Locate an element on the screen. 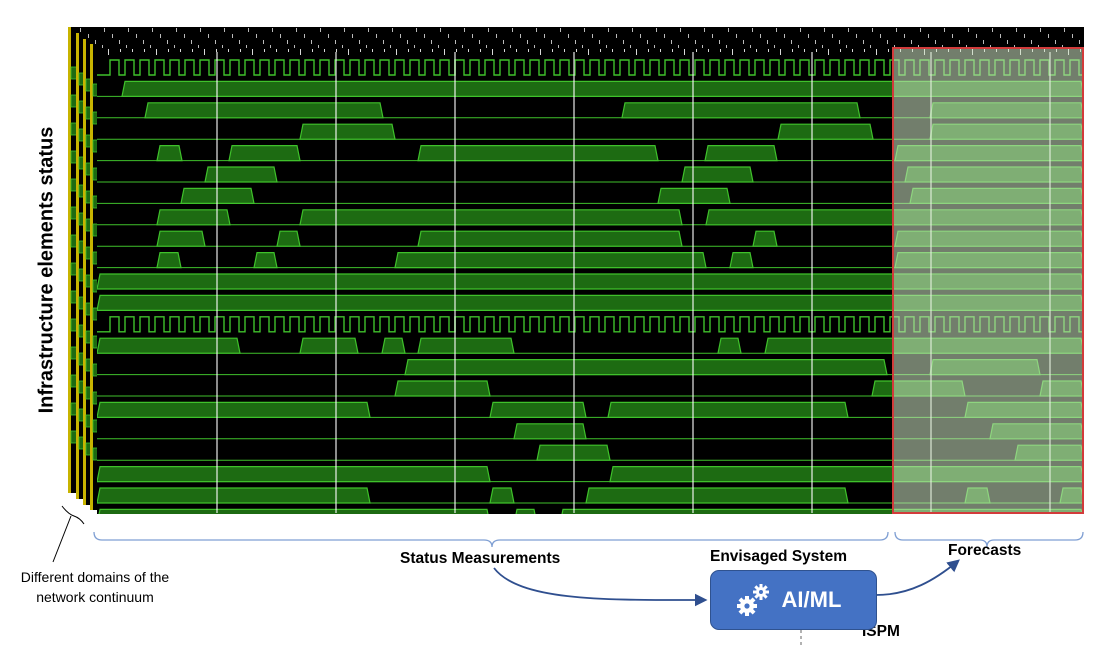 This screenshot has height=647, width=1097. domains-pointer is located at coordinates (62, 539).